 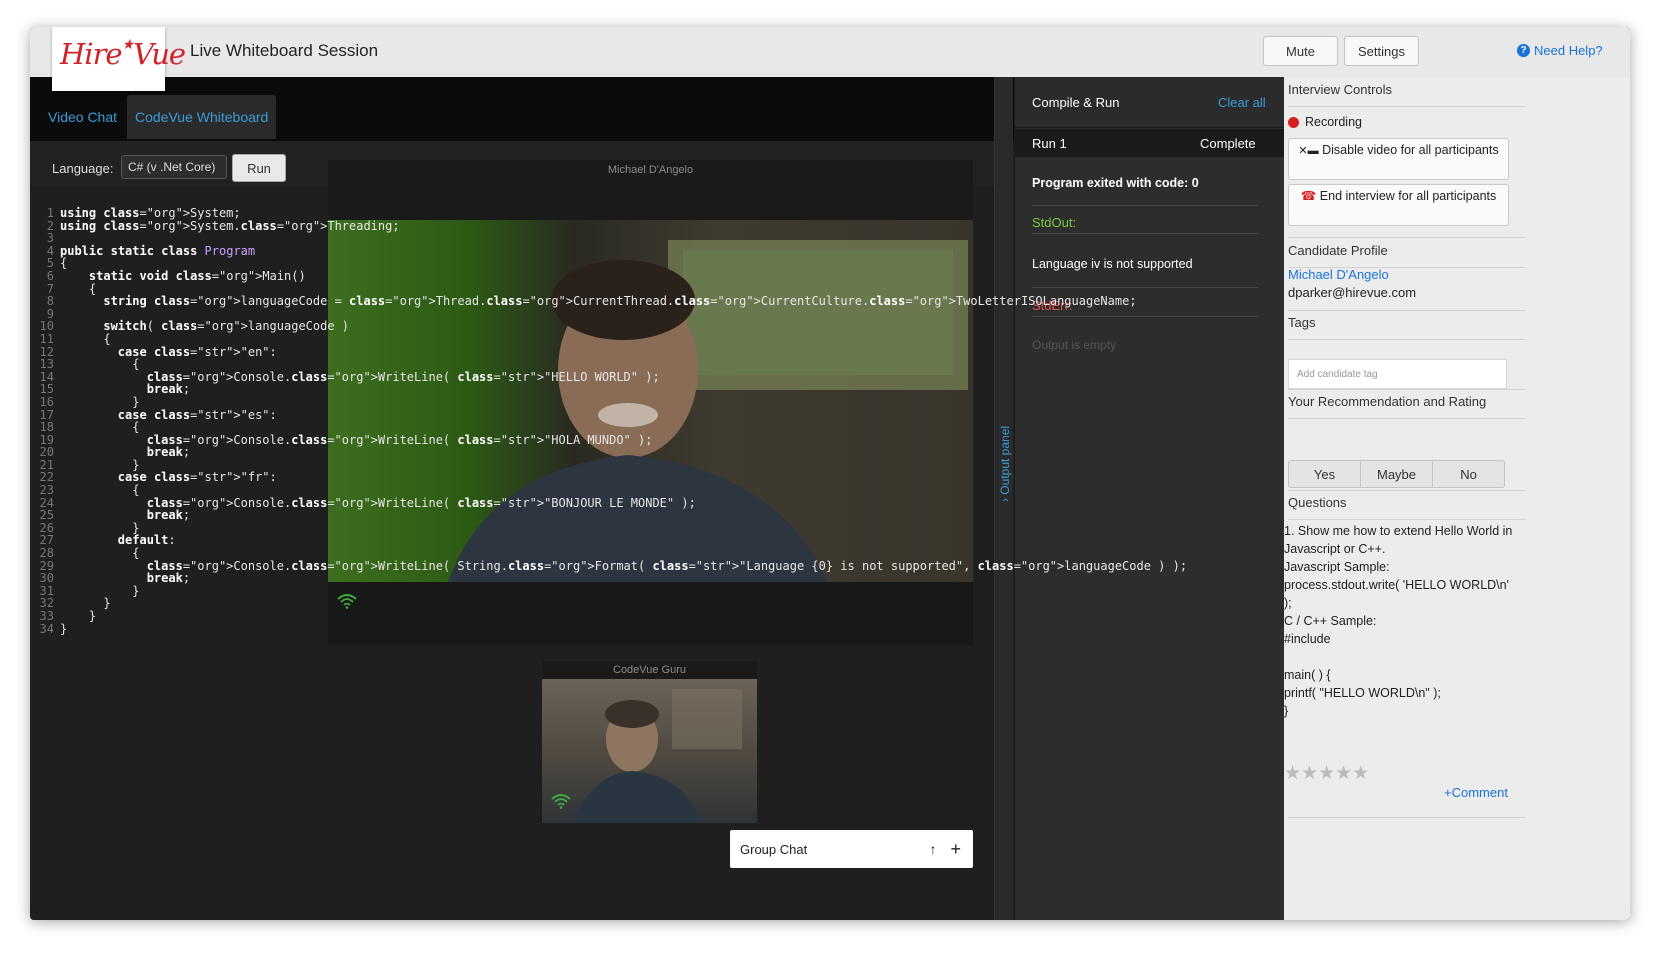 What do you see at coordinates (46, 628) in the screenshot?
I see `line-number: 34` at bounding box center [46, 628].